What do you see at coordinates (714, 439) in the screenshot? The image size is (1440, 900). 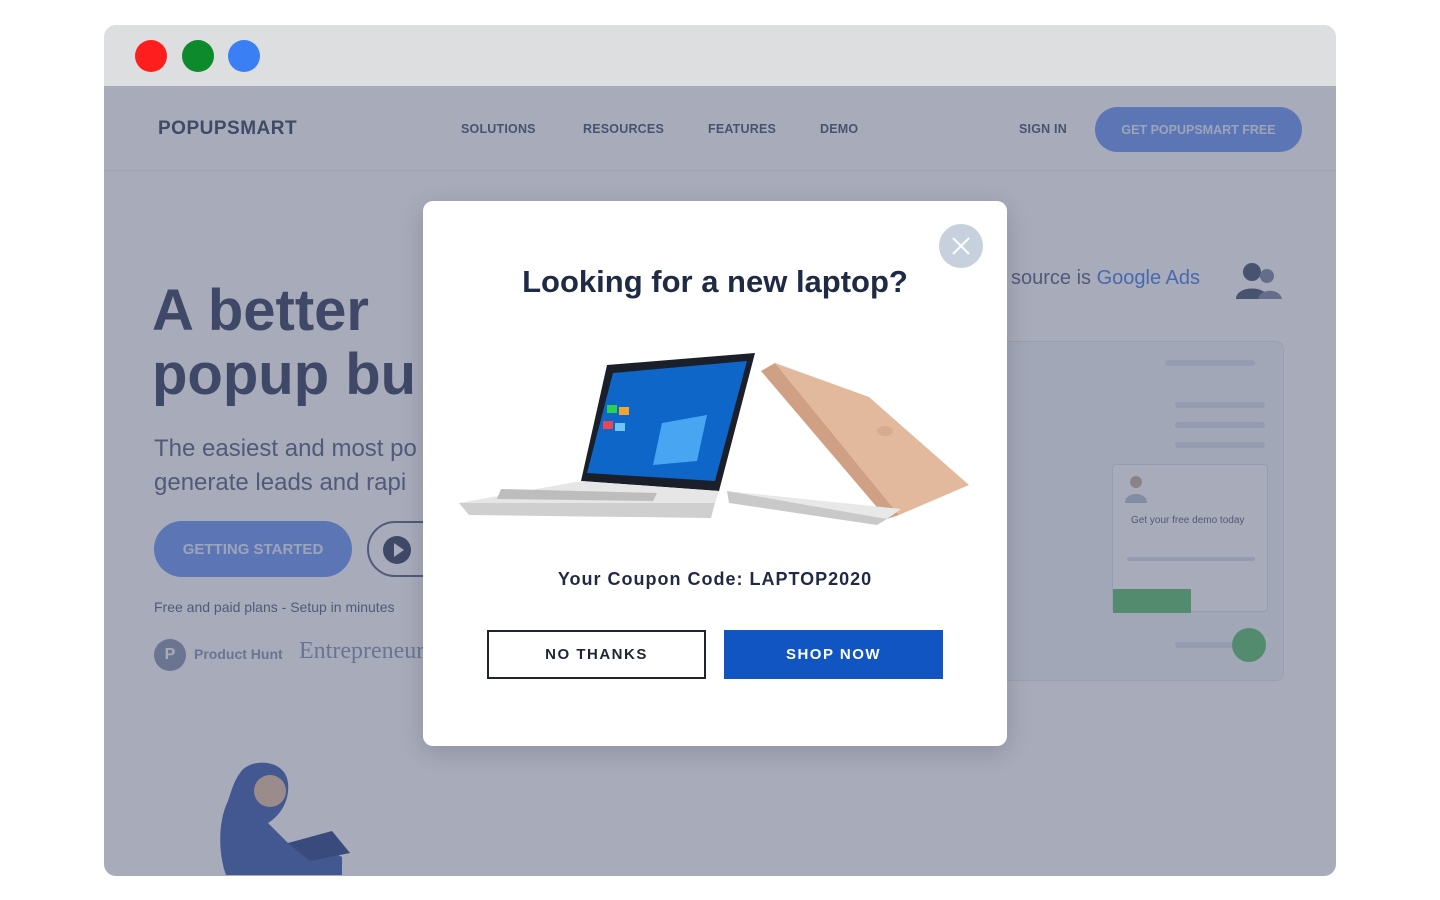 I see `laptops-image` at bounding box center [714, 439].